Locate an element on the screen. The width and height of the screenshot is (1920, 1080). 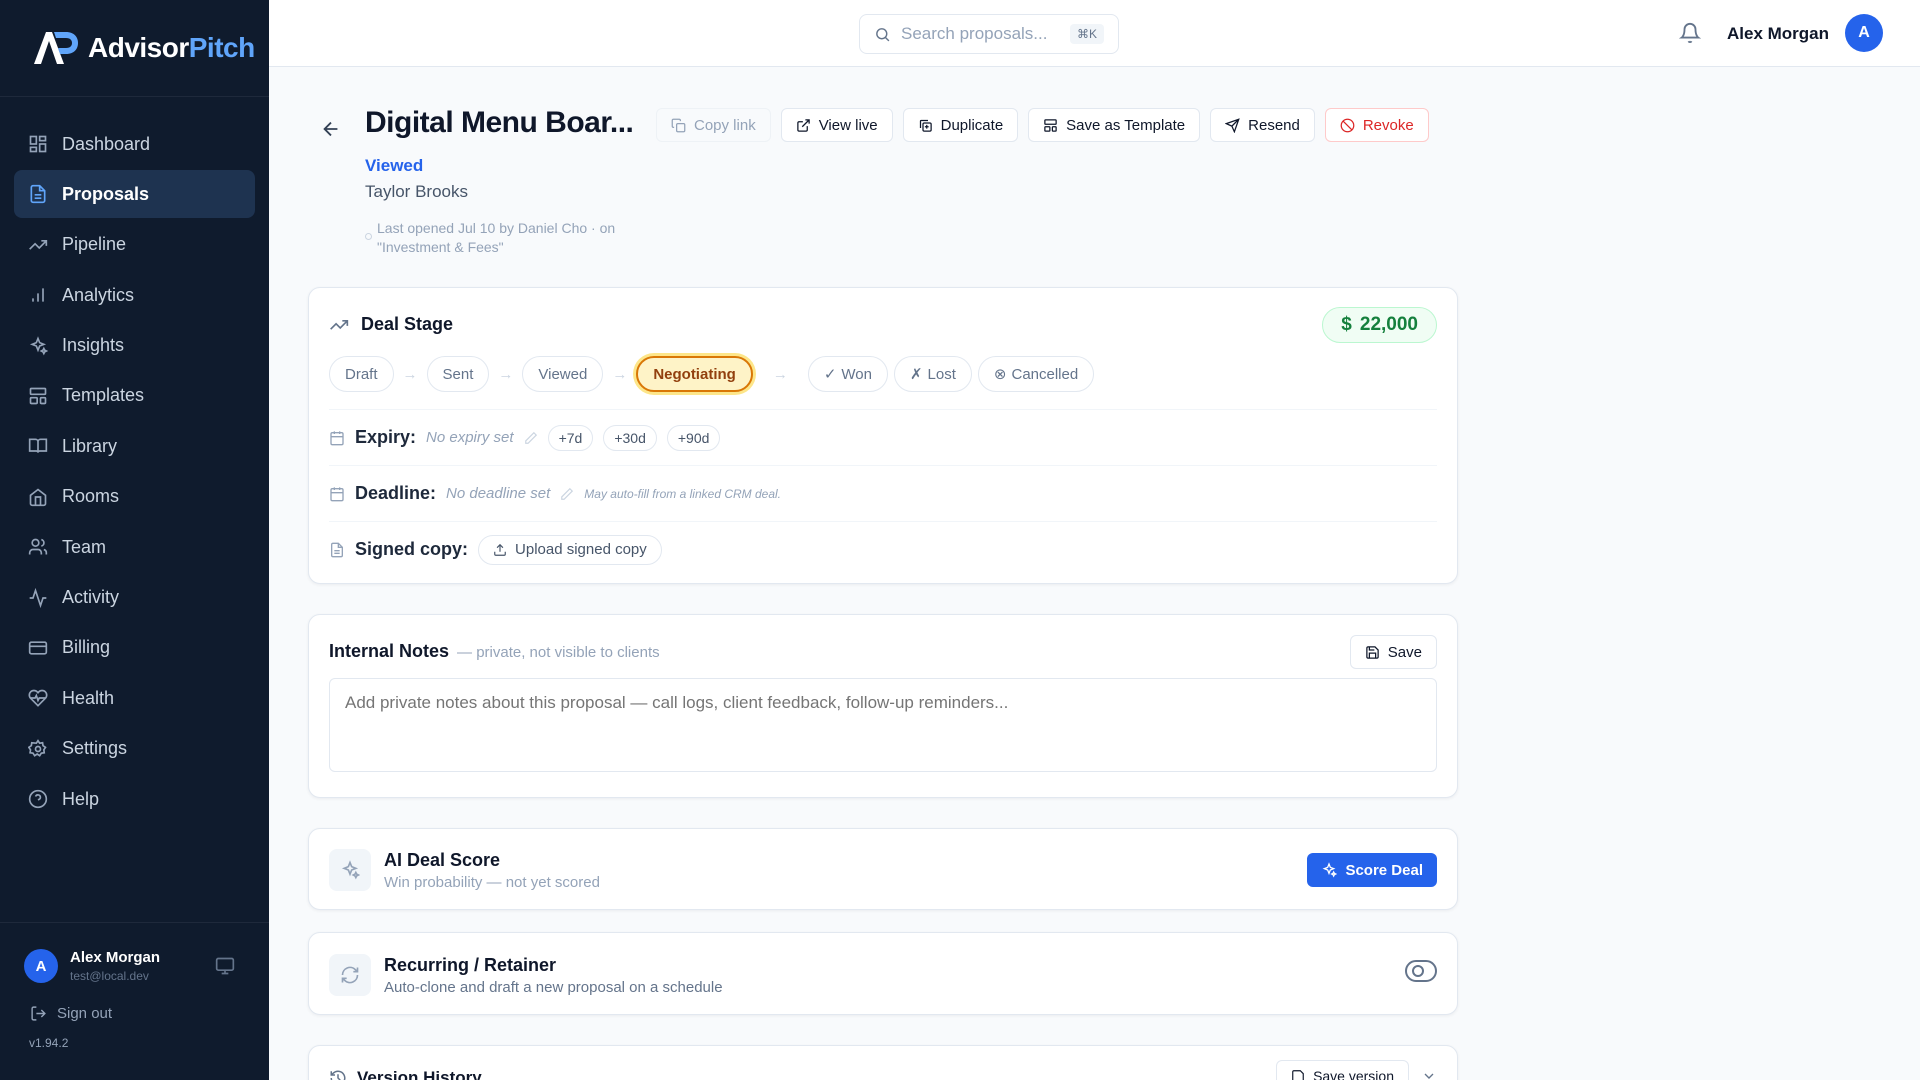
sidebar-item-insights: Insights is located at coordinates (134, 346).